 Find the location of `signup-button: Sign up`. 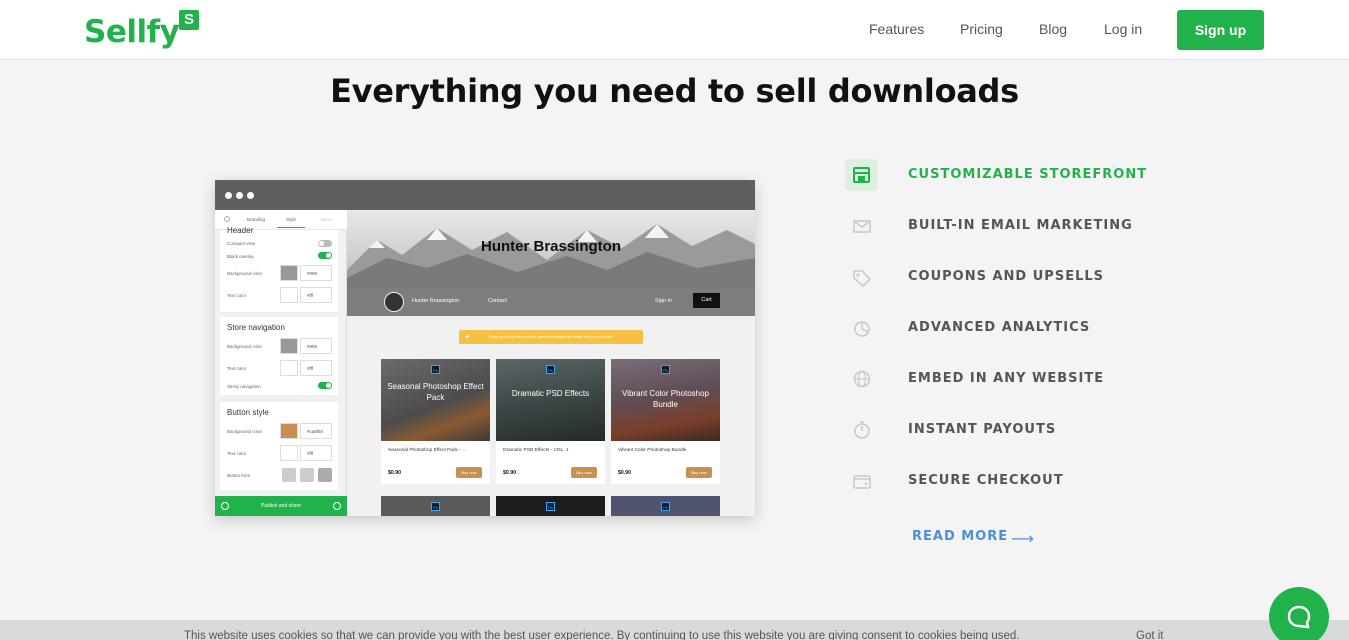

signup-button: Sign up is located at coordinates (1220, 30).